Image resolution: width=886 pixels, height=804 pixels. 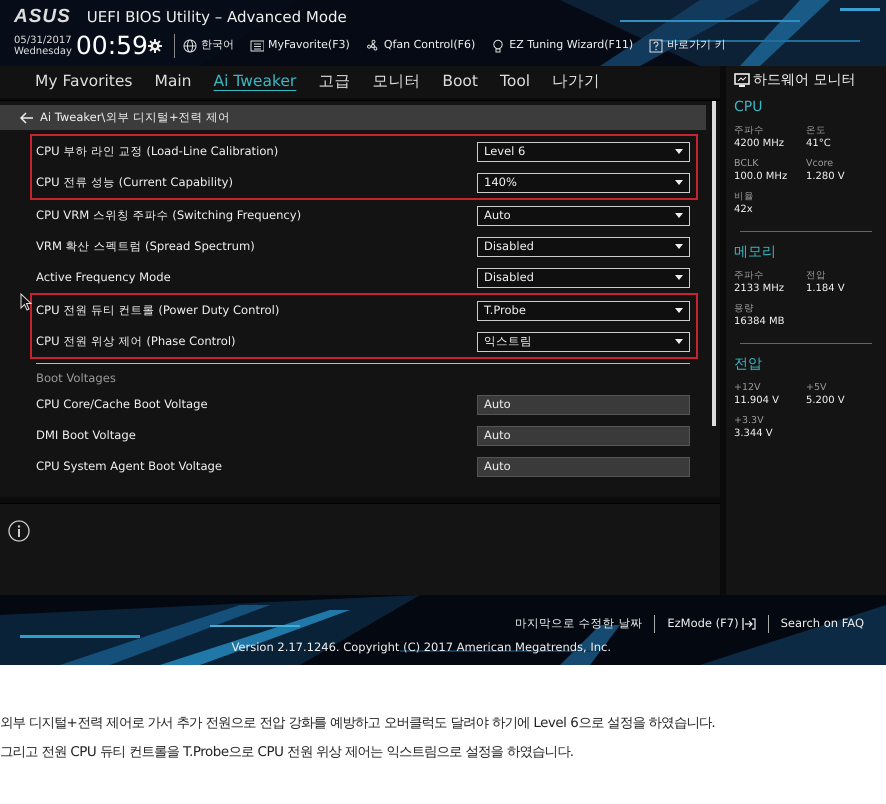 I want to click on reading-label: 용량, so click(x=744, y=308).